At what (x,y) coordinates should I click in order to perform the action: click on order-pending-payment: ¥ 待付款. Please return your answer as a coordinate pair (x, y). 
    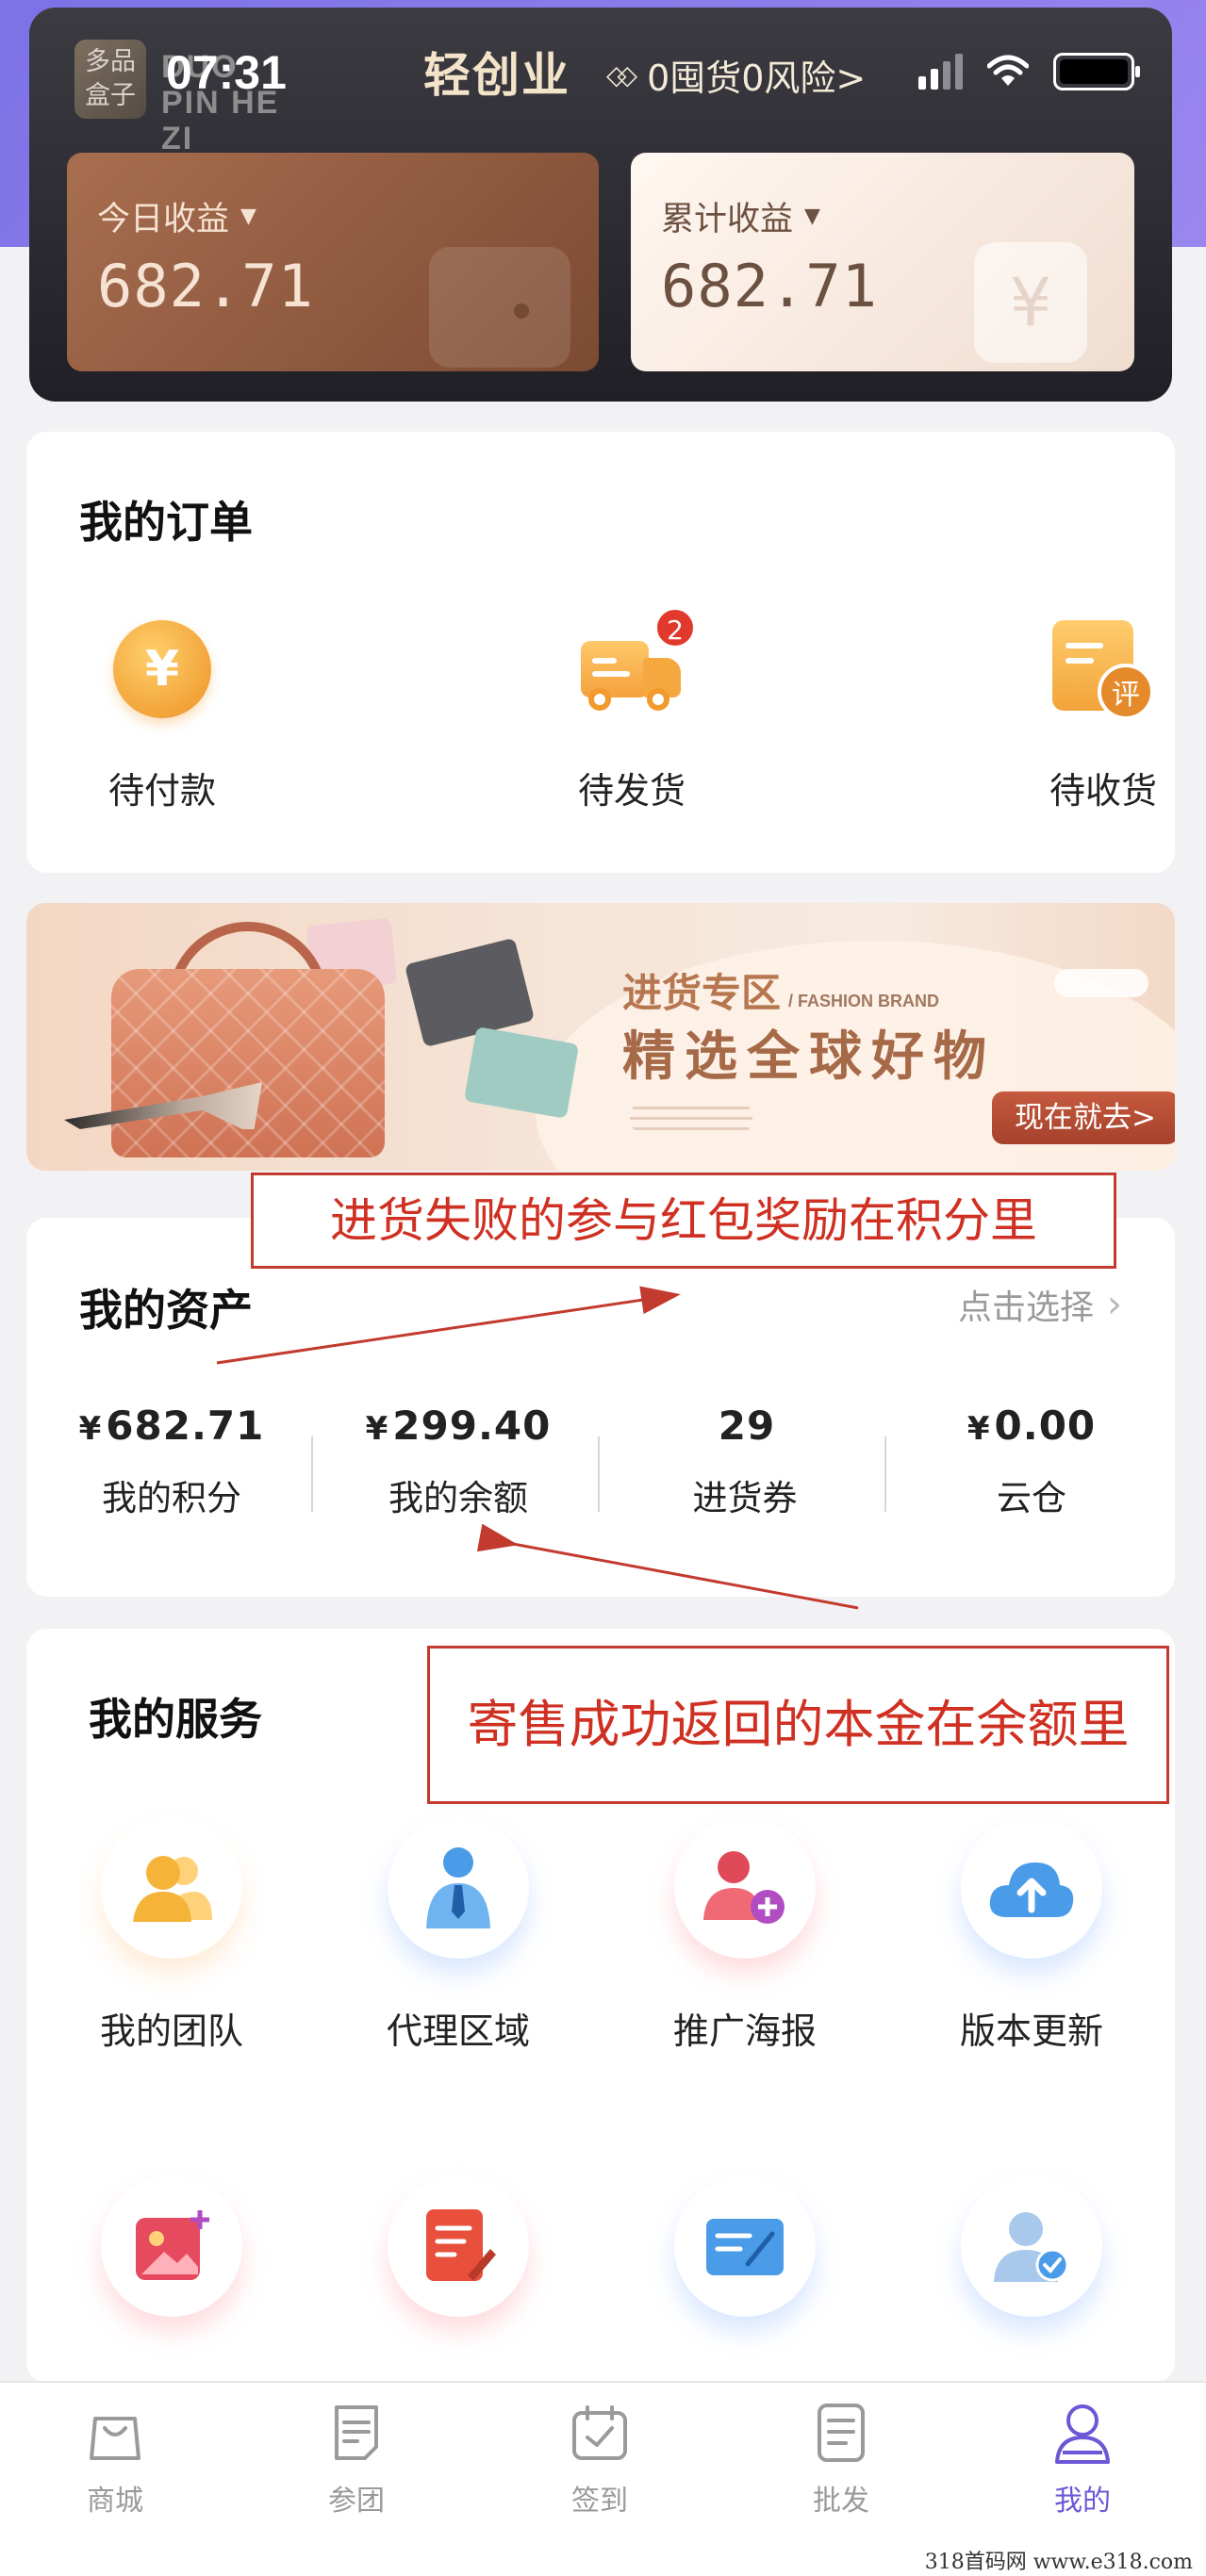
    Looking at the image, I should click on (162, 716).